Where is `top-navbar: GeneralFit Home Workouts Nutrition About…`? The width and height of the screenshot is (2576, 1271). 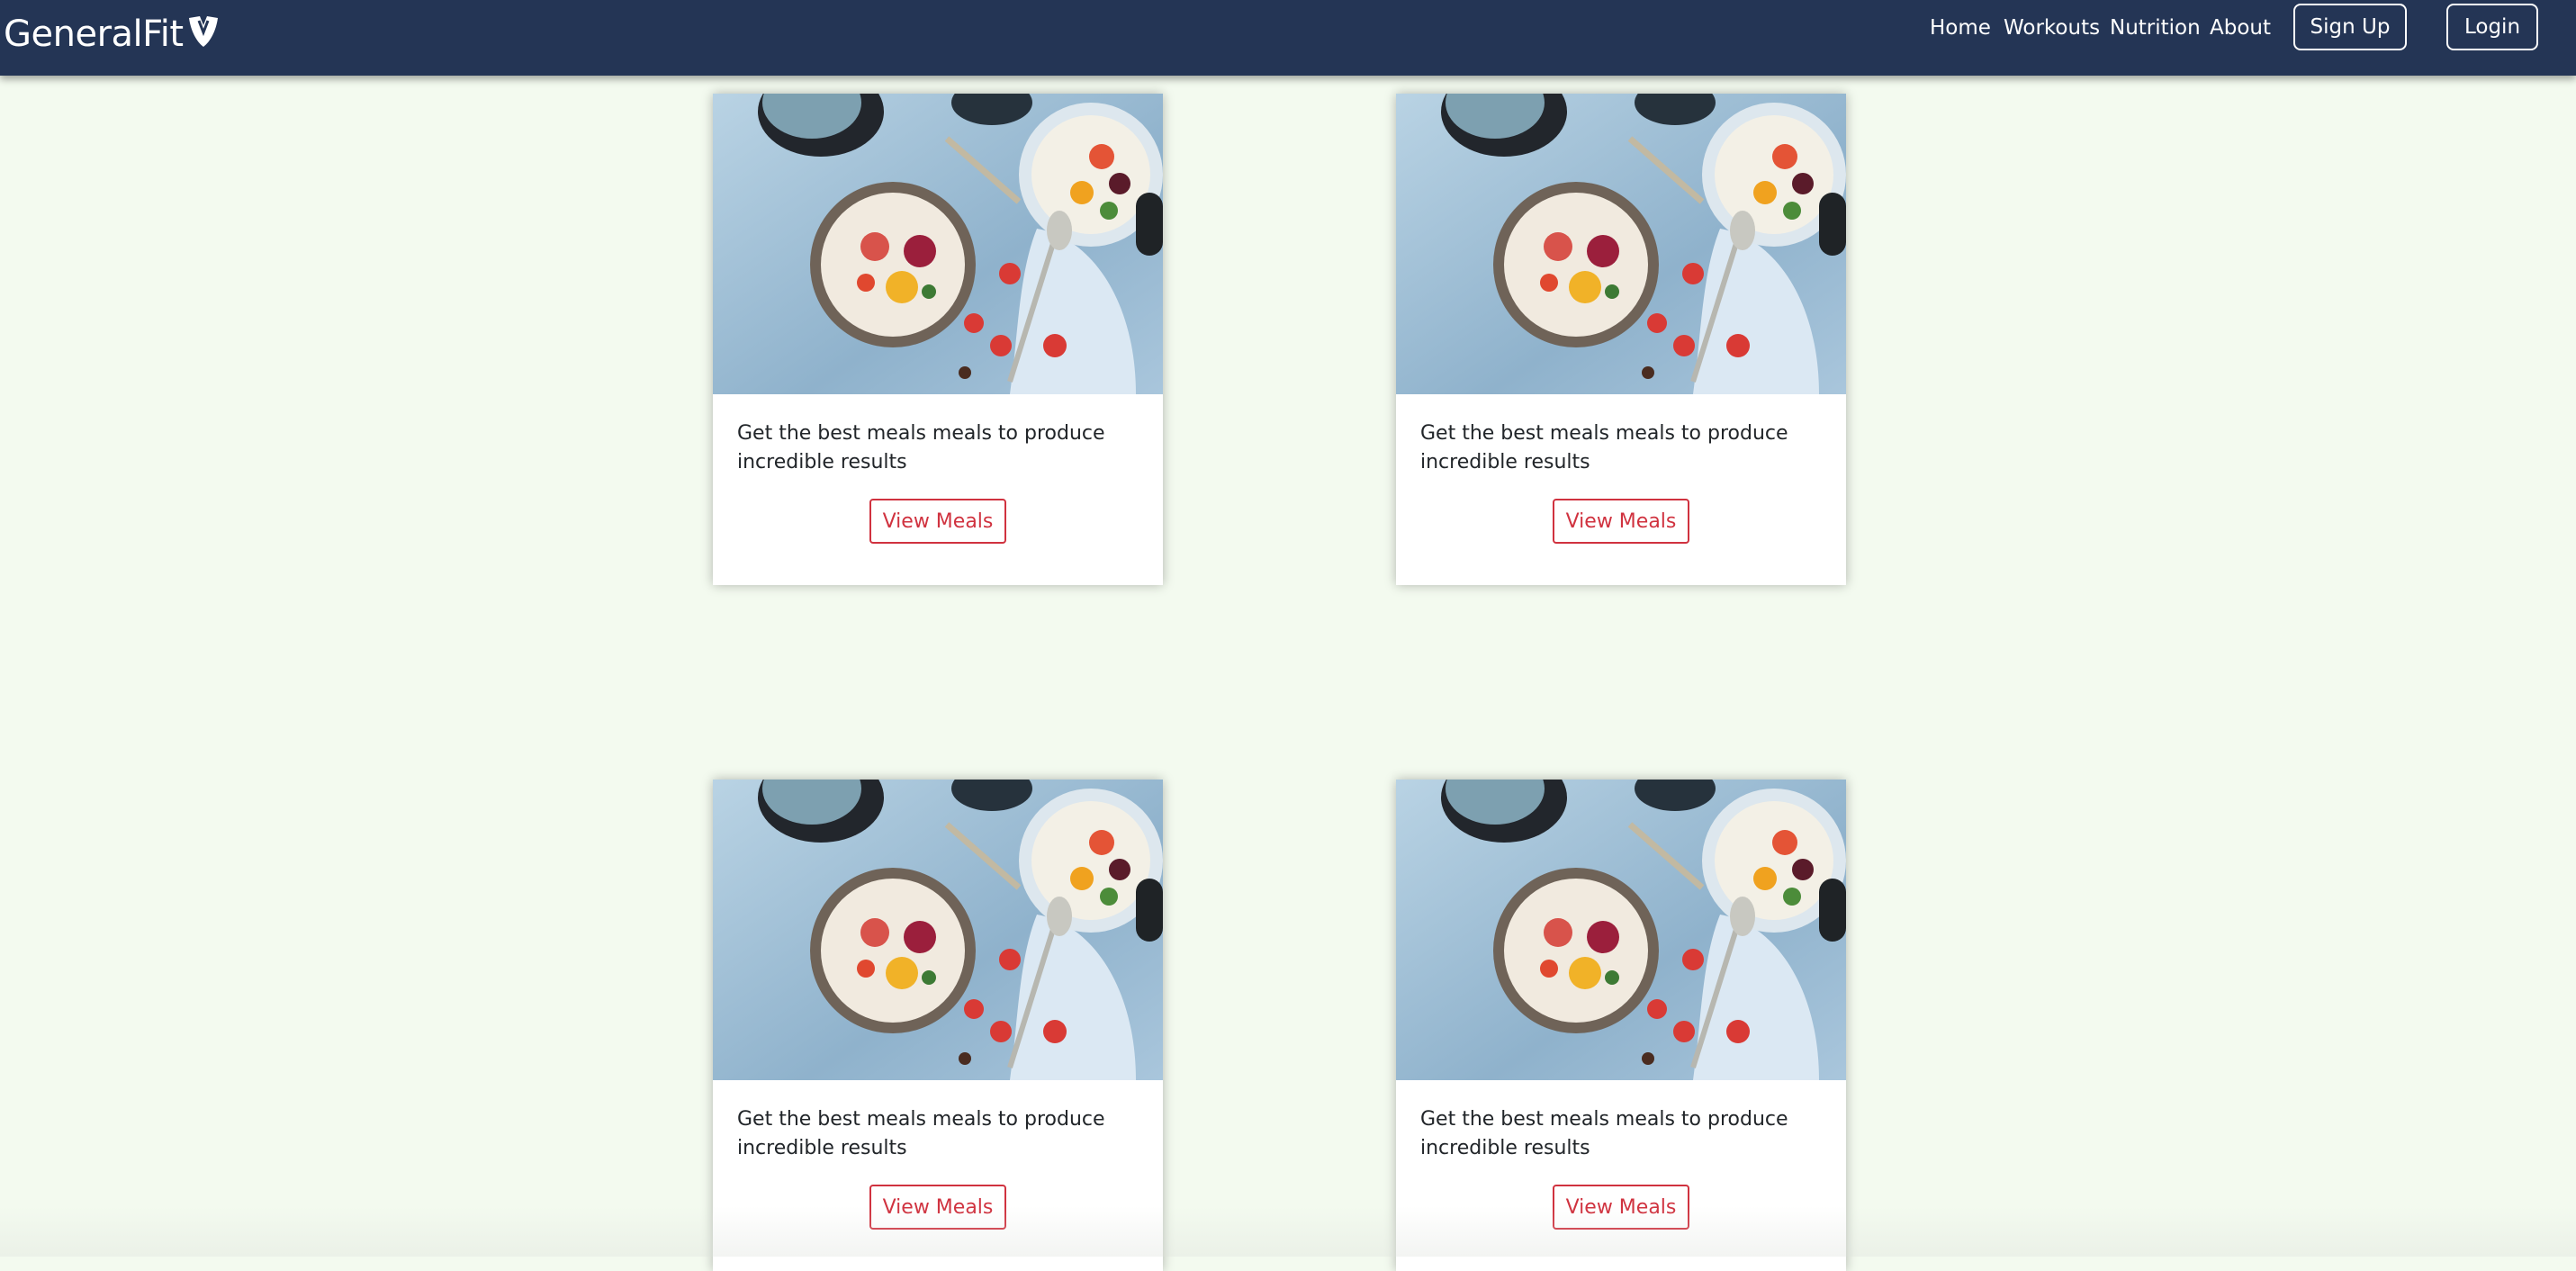
top-navbar: GeneralFit Home Workouts Nutrition About… is located at coordinates (1288, 38).